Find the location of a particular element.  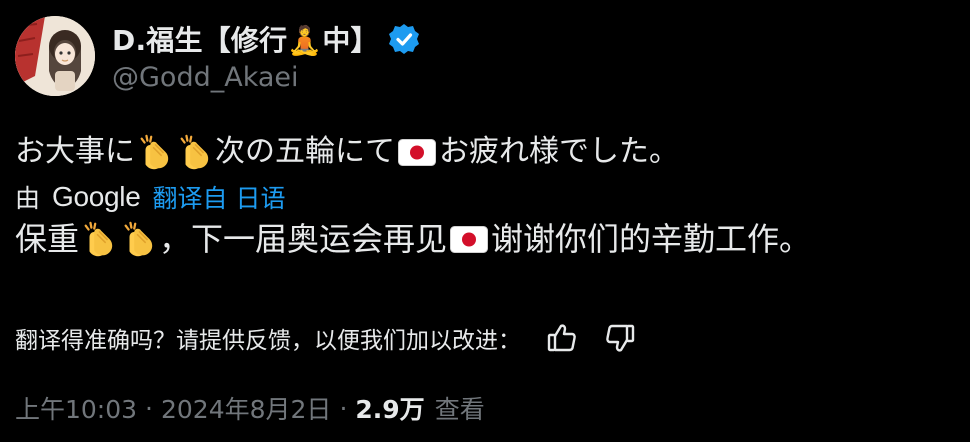

feedback-question: 翻译得准确吗？请提供反馈，以便我们加以改进： is located at coordinates (268, 341).